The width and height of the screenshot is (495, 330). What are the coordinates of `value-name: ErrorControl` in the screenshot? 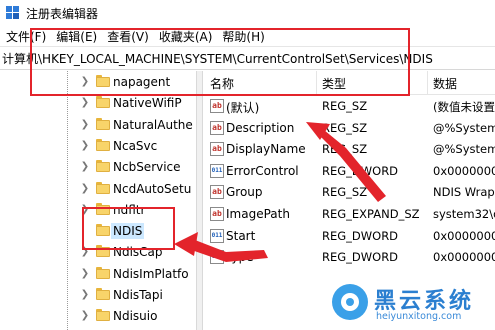 It's located at (262, 170).